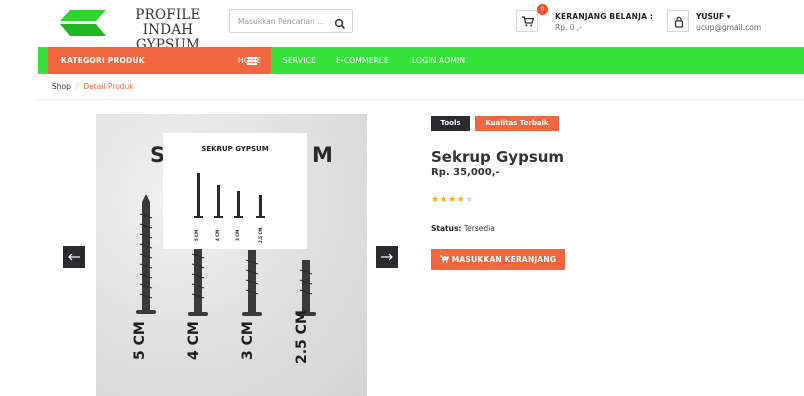 Image resolution: width=804 pixels, height=396 pixels. Describe the element at coordinates (250, 60) in the screenshot. I see `nav-link-home: HOME` at that location.